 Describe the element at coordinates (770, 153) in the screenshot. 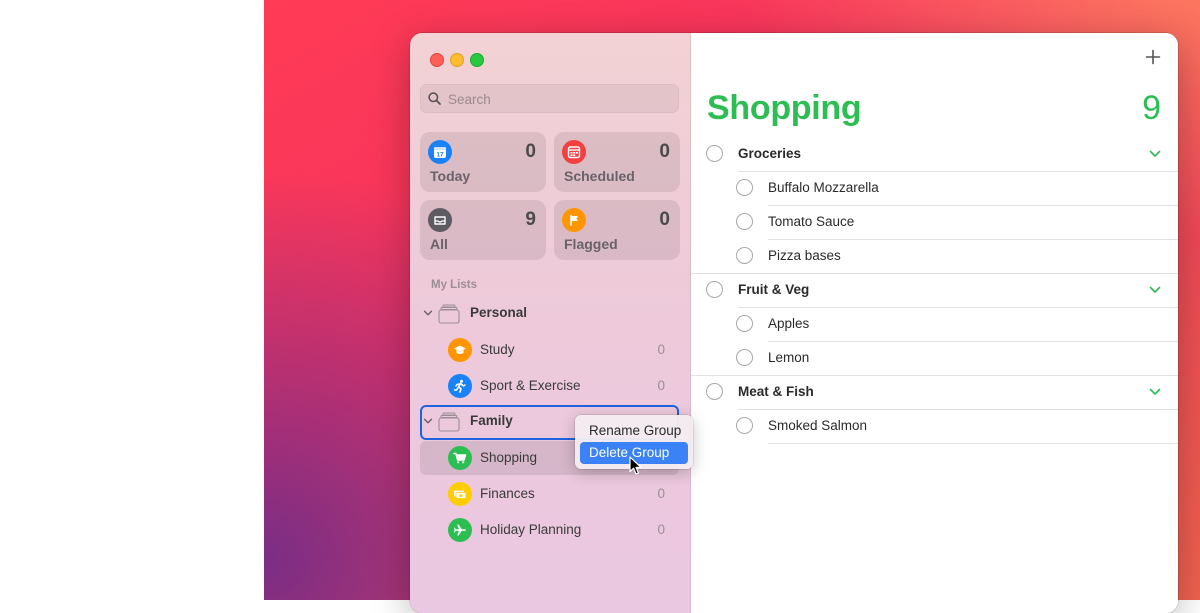

I see `section-title: Groceries` at that location.